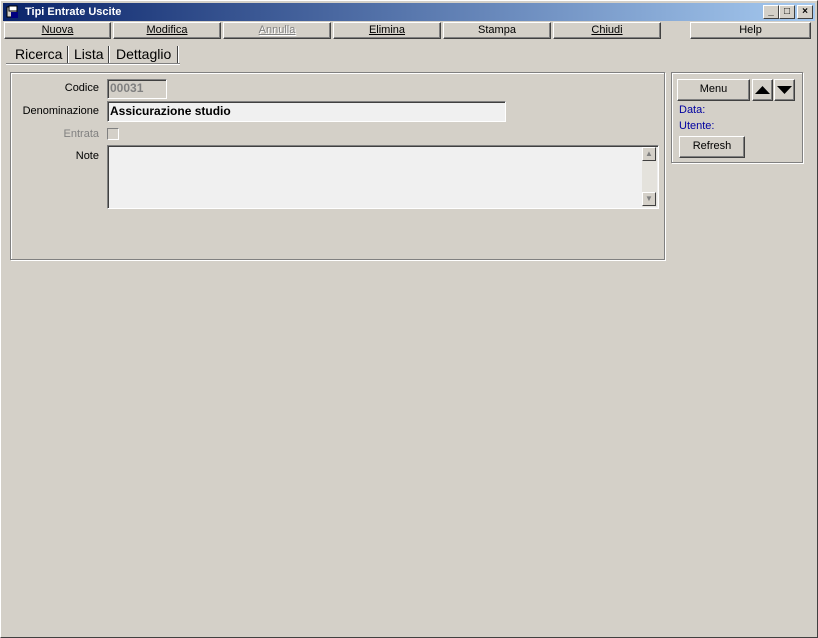  Describe the element at coordinates (805, 12) in the screenshot. I see `close-icon: ×` at that location.